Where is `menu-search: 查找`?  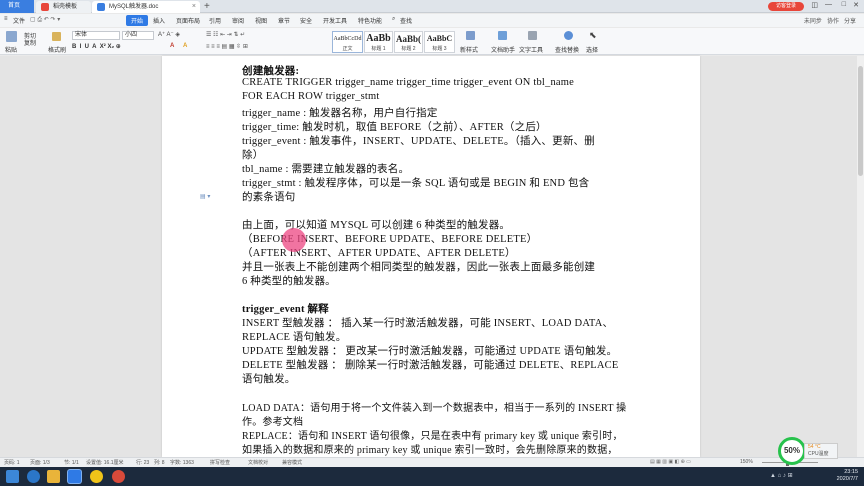 menu-search: 查找 is located at coordinates (406, 20).